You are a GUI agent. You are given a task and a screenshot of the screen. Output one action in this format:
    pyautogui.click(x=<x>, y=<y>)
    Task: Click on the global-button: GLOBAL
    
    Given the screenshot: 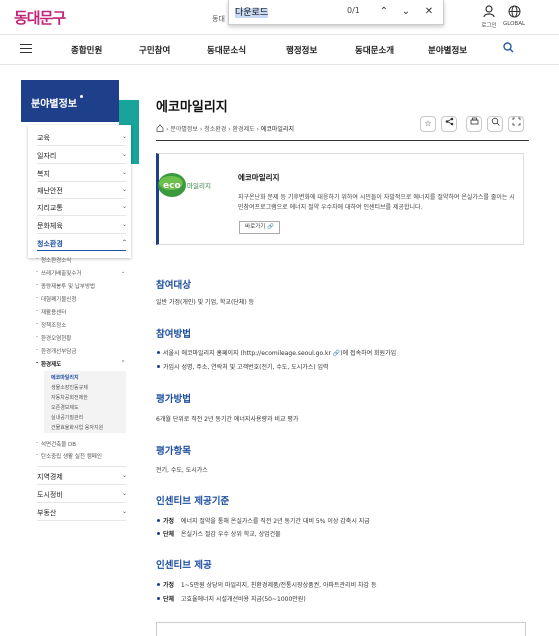 What is the action you would take?
    pyautogui.click(x=514, y=16)
    